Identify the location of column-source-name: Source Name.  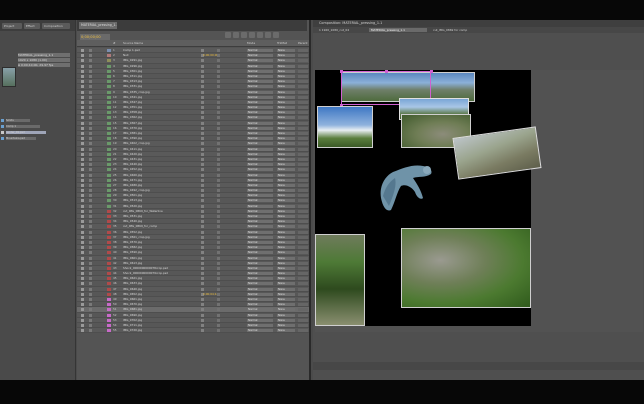
(143, 43).